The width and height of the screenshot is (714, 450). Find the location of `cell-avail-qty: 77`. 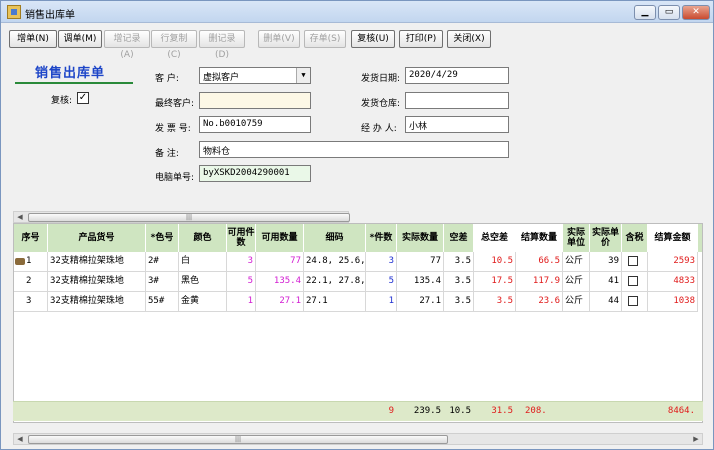

cell-avail-qty: 77 is located at coordinates (280, 262).